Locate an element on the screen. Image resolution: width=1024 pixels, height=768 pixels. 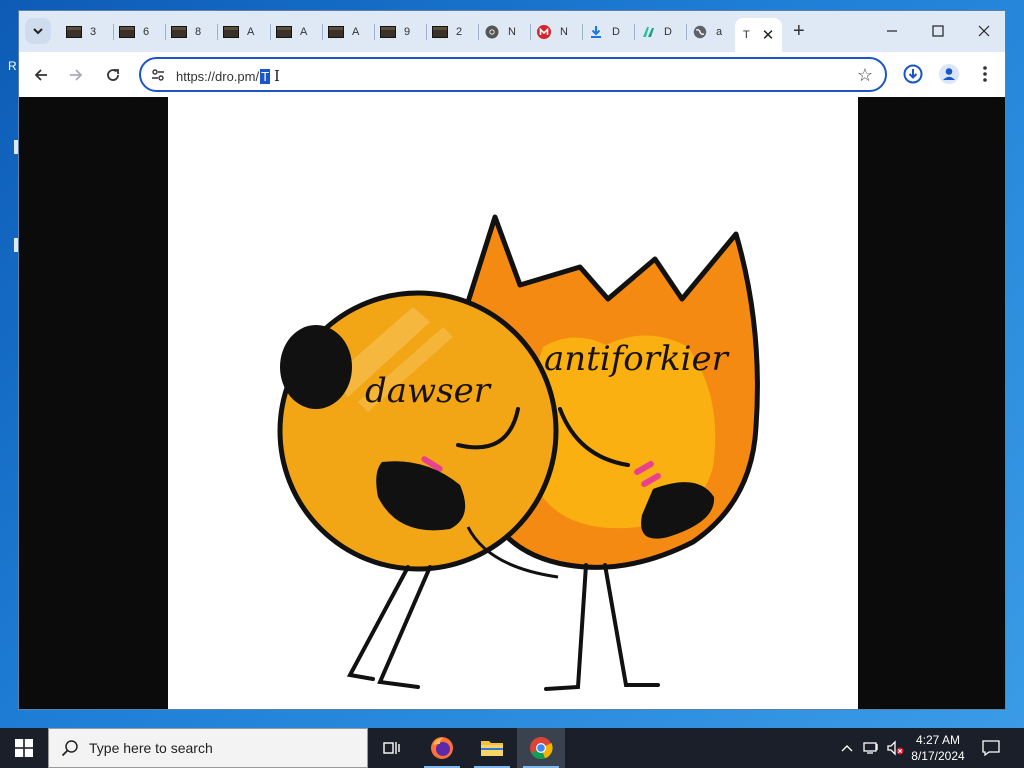
tab: 8 is located at coordinates (183, 32).